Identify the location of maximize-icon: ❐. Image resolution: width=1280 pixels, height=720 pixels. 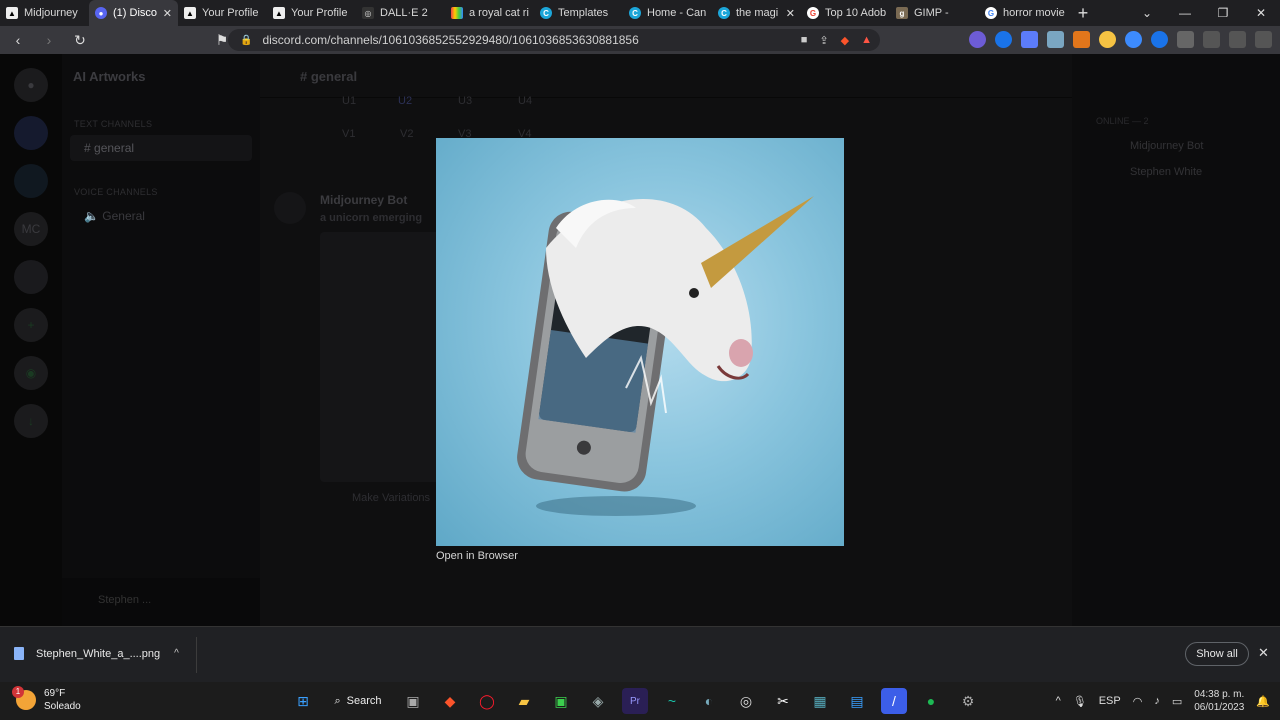
(1223, 13).